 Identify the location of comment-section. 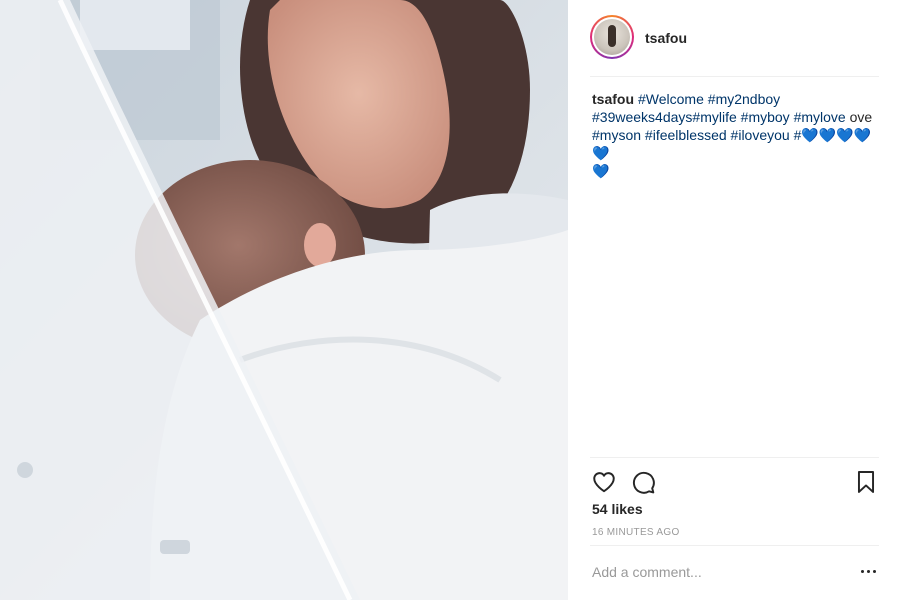
(734, 573).